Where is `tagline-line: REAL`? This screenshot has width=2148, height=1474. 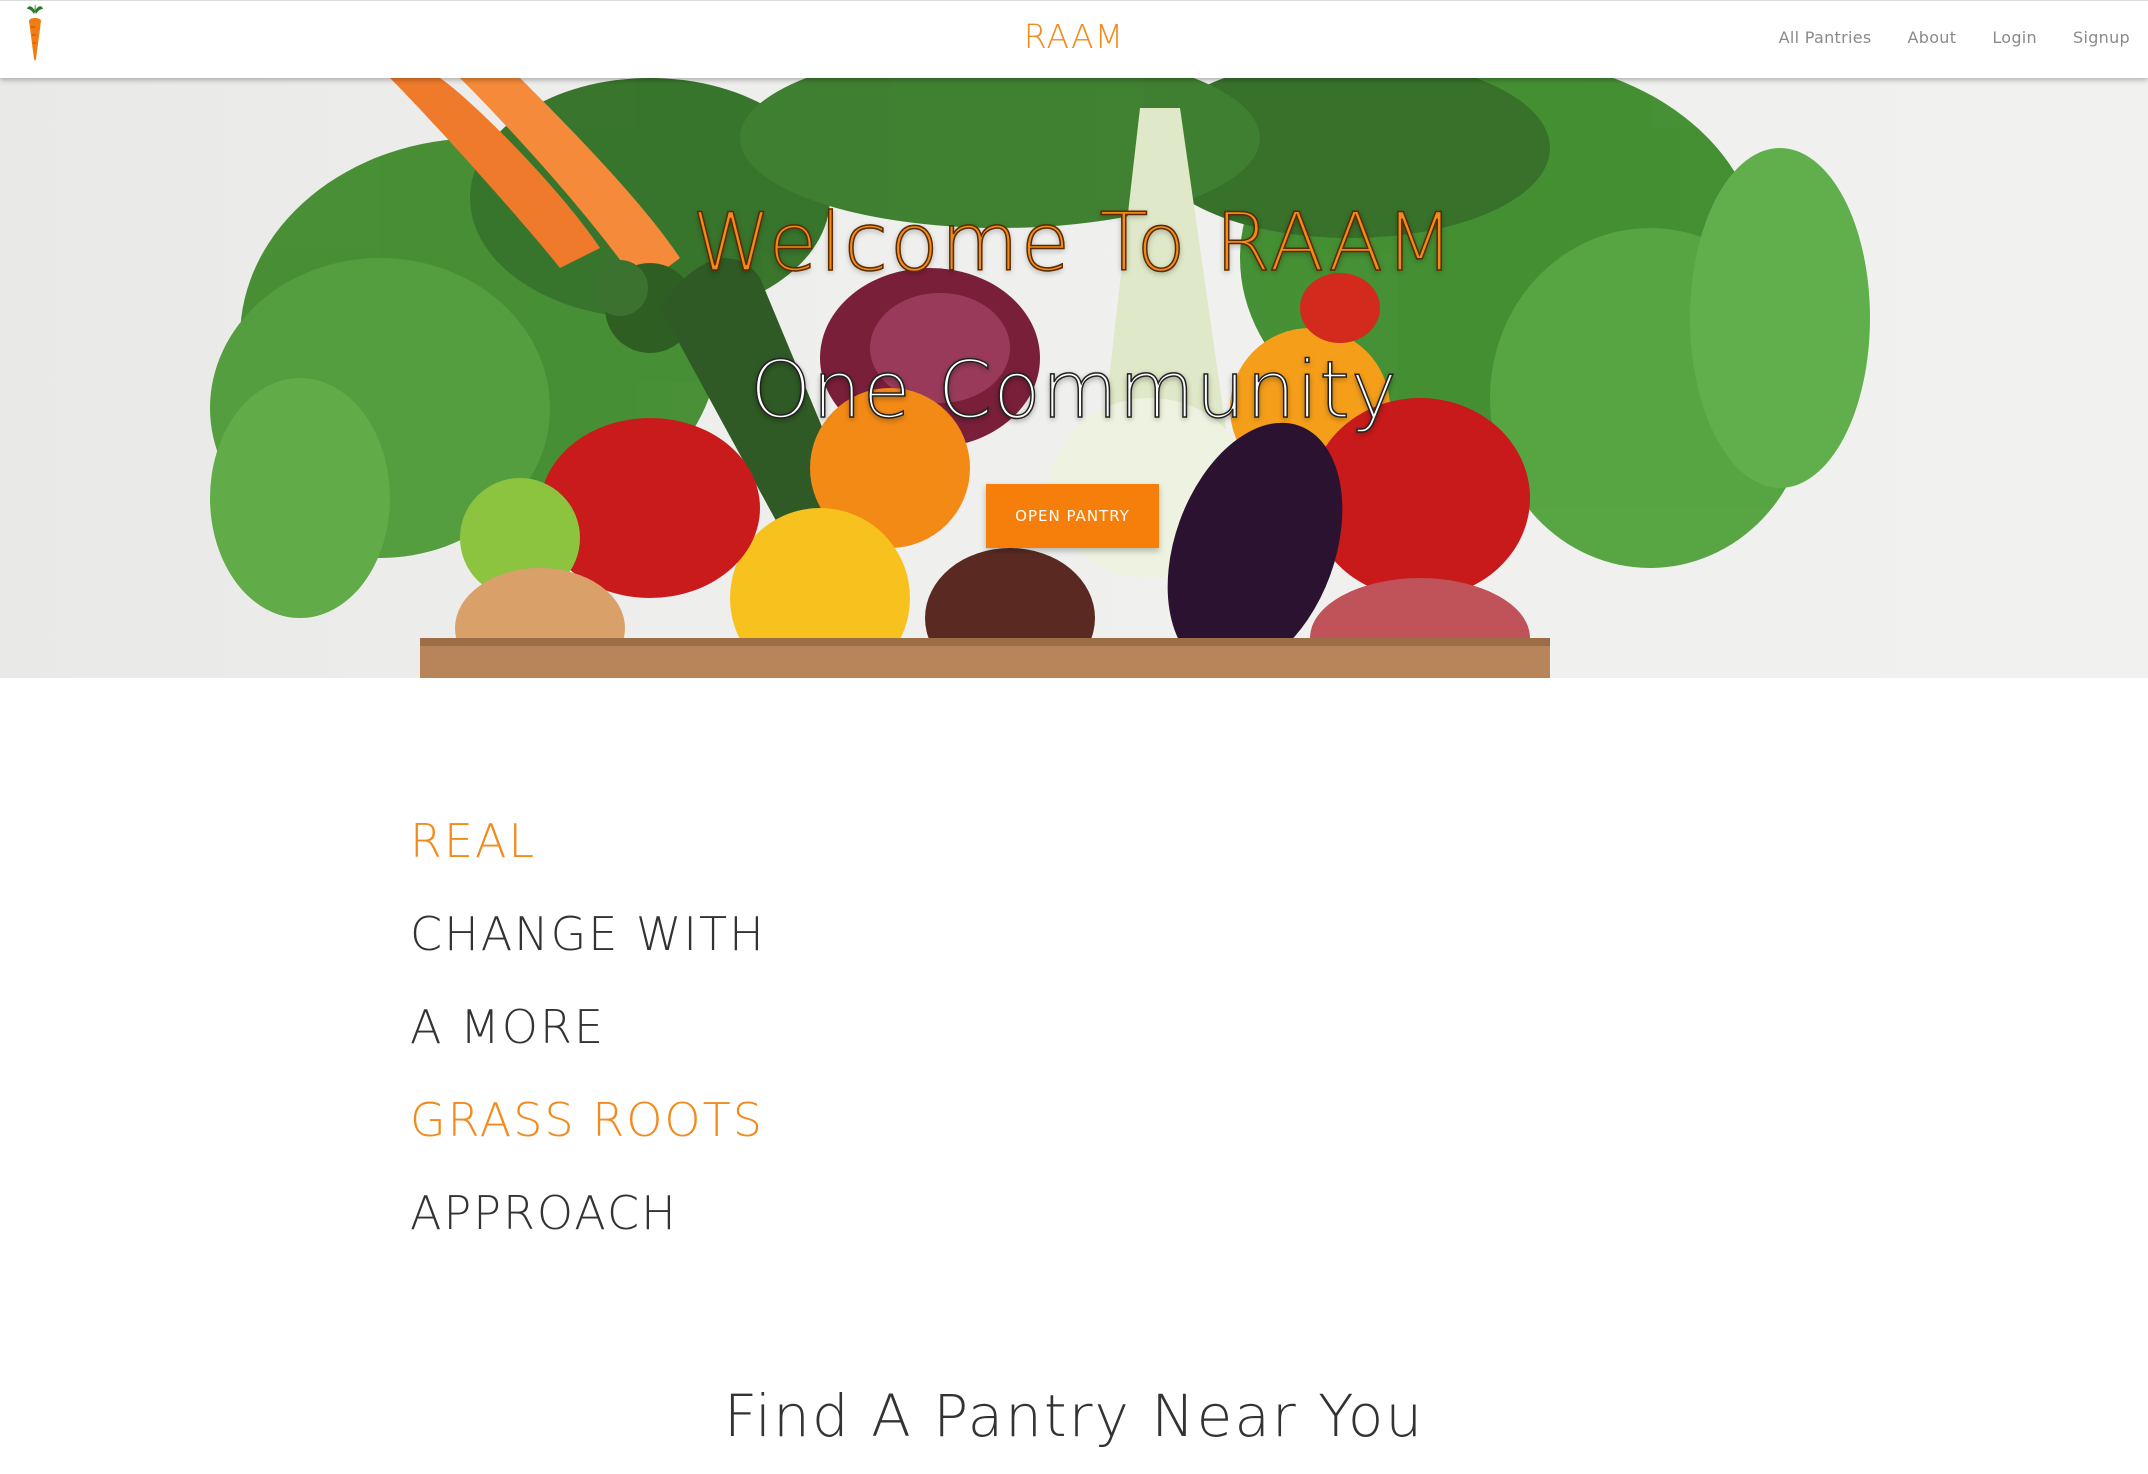 tagline-line: REAL is located at coordinates (473, 841).